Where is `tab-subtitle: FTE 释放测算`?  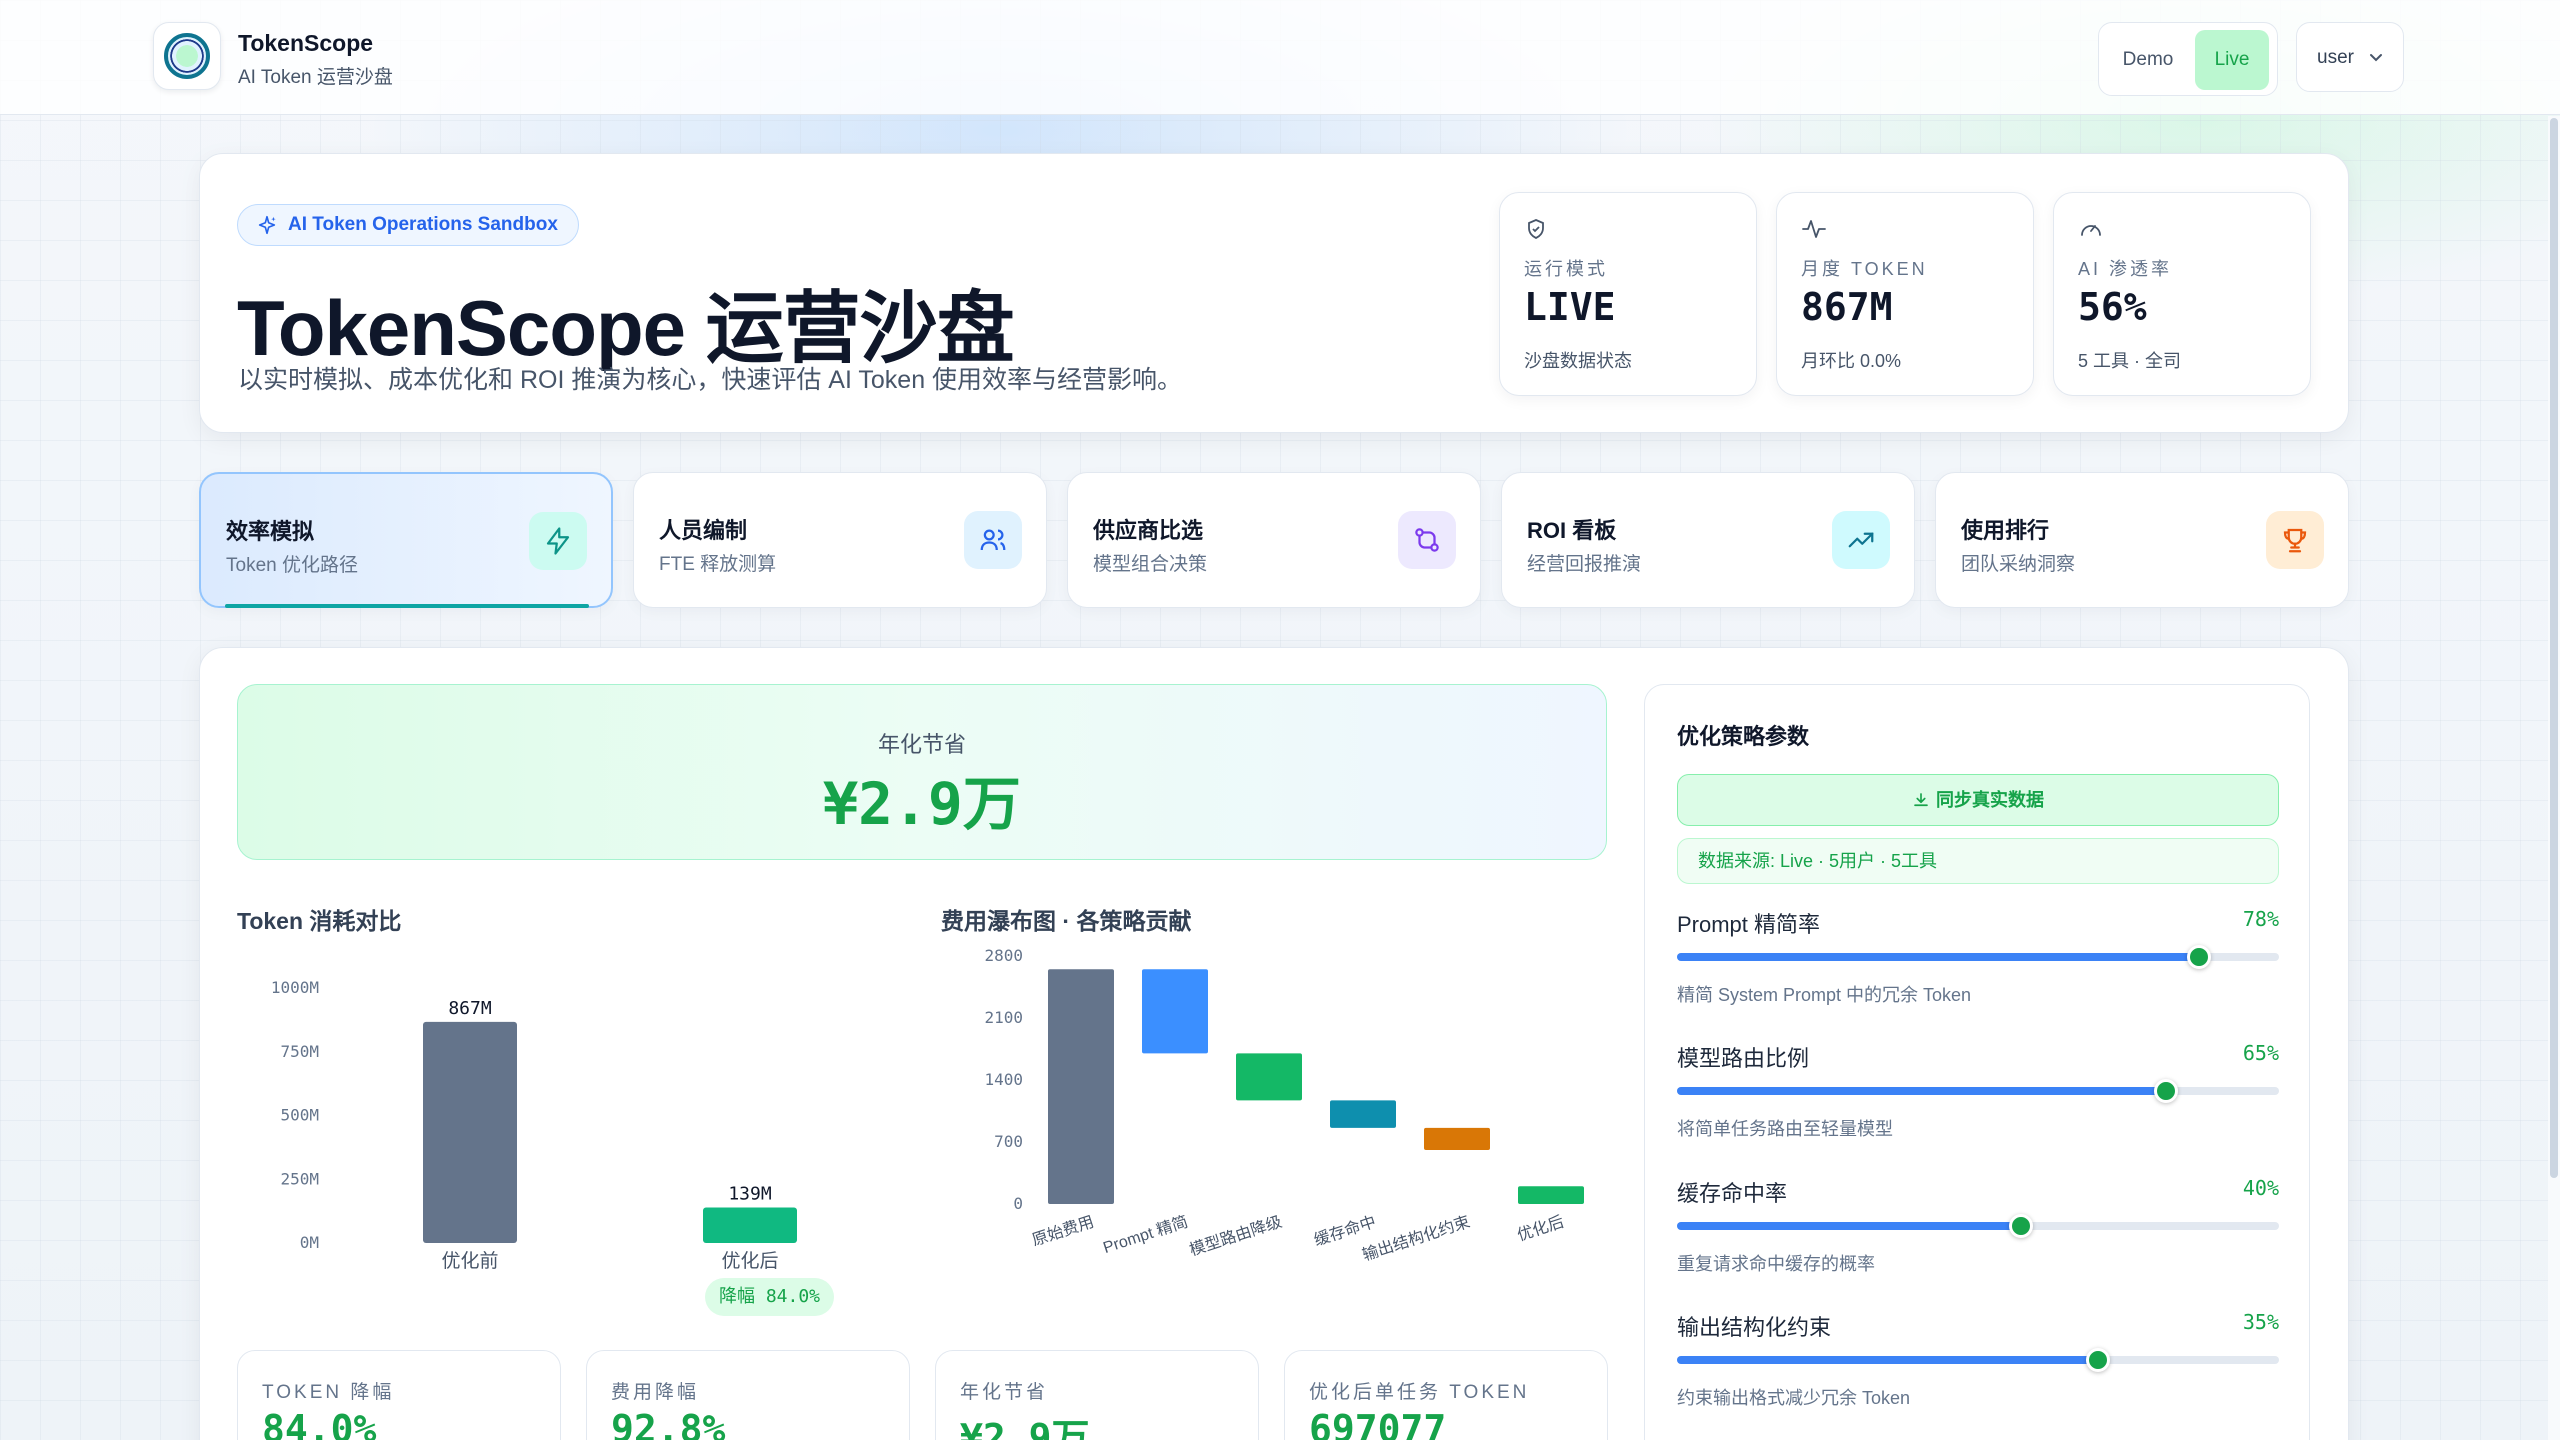
tab-subtitle: FTE 释放测算 is located at coordinates (718, 564).